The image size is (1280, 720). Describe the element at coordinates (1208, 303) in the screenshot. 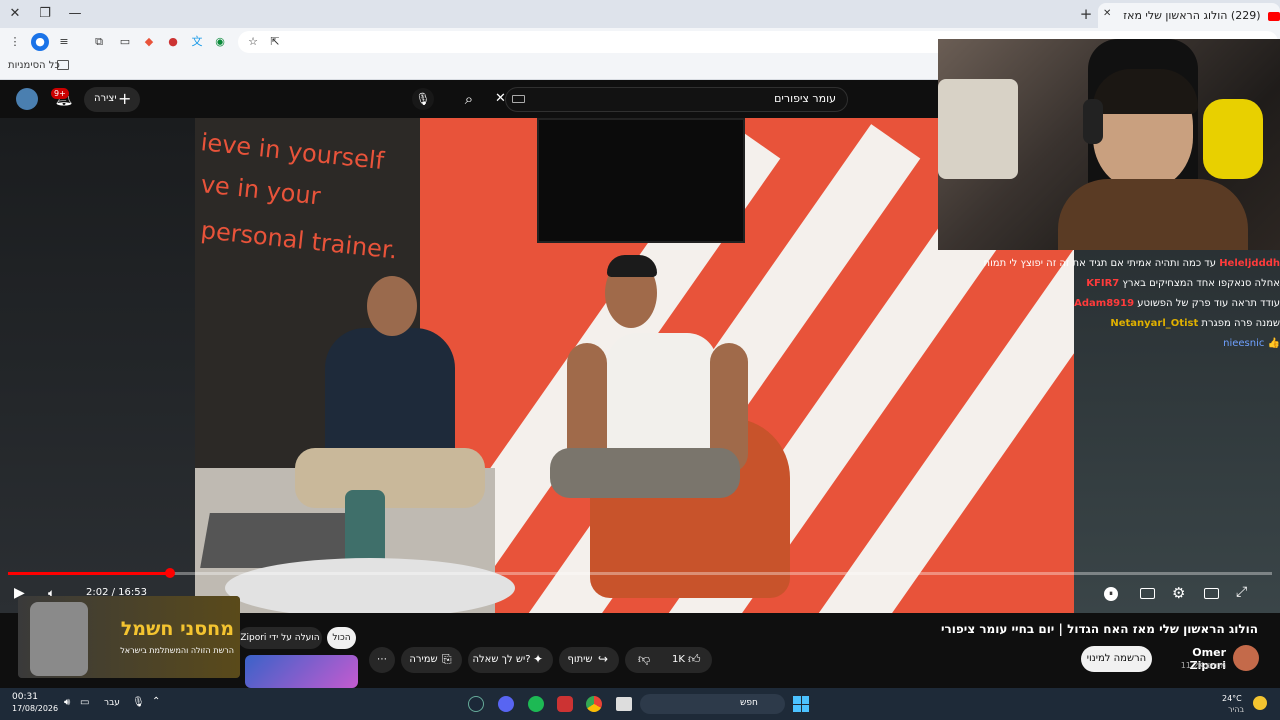

I see `chat-text: עודד תראה עוד פרק של הפשוטע` at that location.